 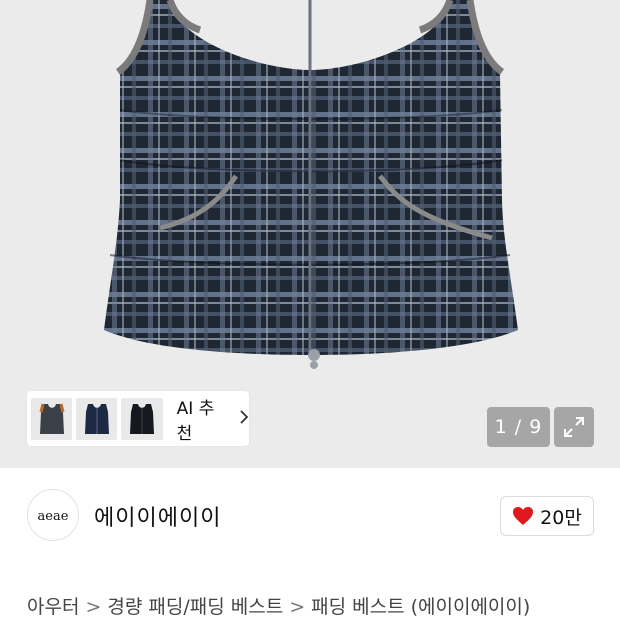 What do you see at coordinates (52, 418) in the screenshot?
I see `vest-orange-thumb` at bounding box center [52, 418].